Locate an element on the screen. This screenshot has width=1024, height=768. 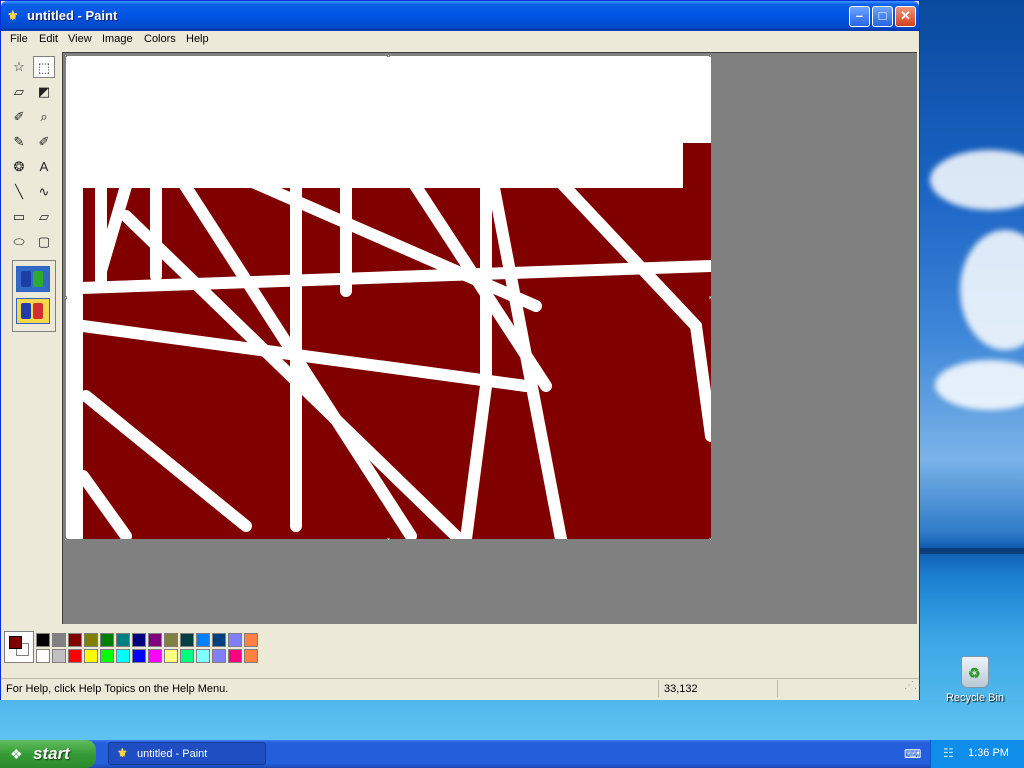
recycle-bin-label: Recycle Bin is located at coordinates (975, 698).